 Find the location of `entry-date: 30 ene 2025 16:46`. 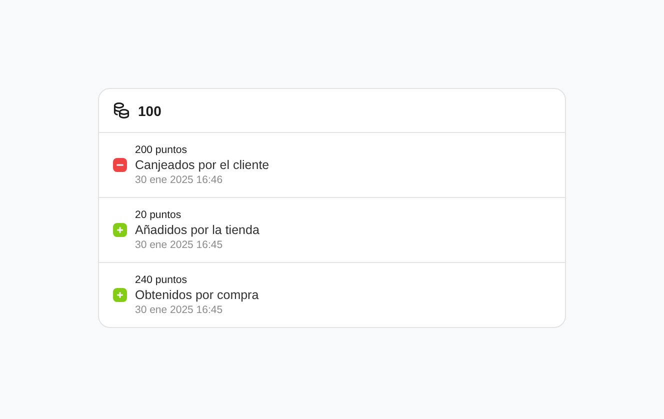

entry-date: 30 ene 2025 16:46 is located at coordinates (179, 180).